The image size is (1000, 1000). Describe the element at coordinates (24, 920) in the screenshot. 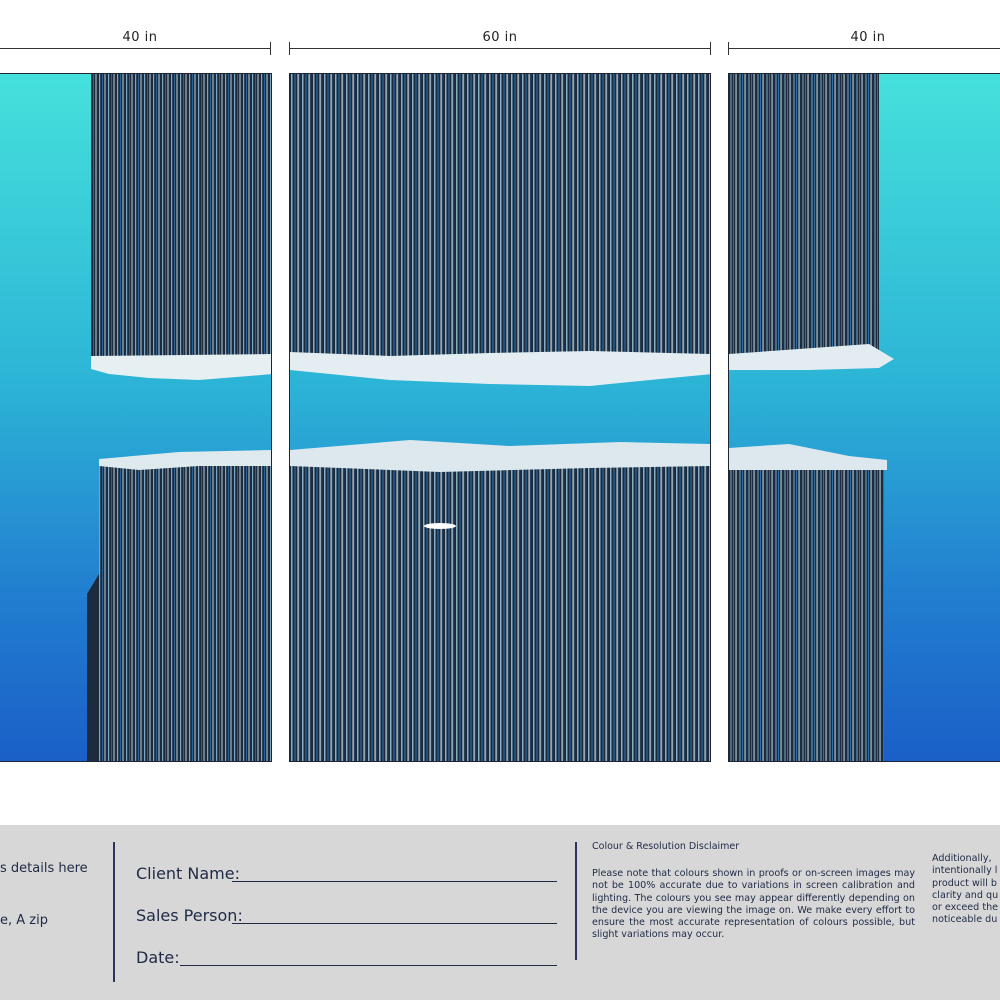

I see `contact-address-text: e, A zip` at that location.